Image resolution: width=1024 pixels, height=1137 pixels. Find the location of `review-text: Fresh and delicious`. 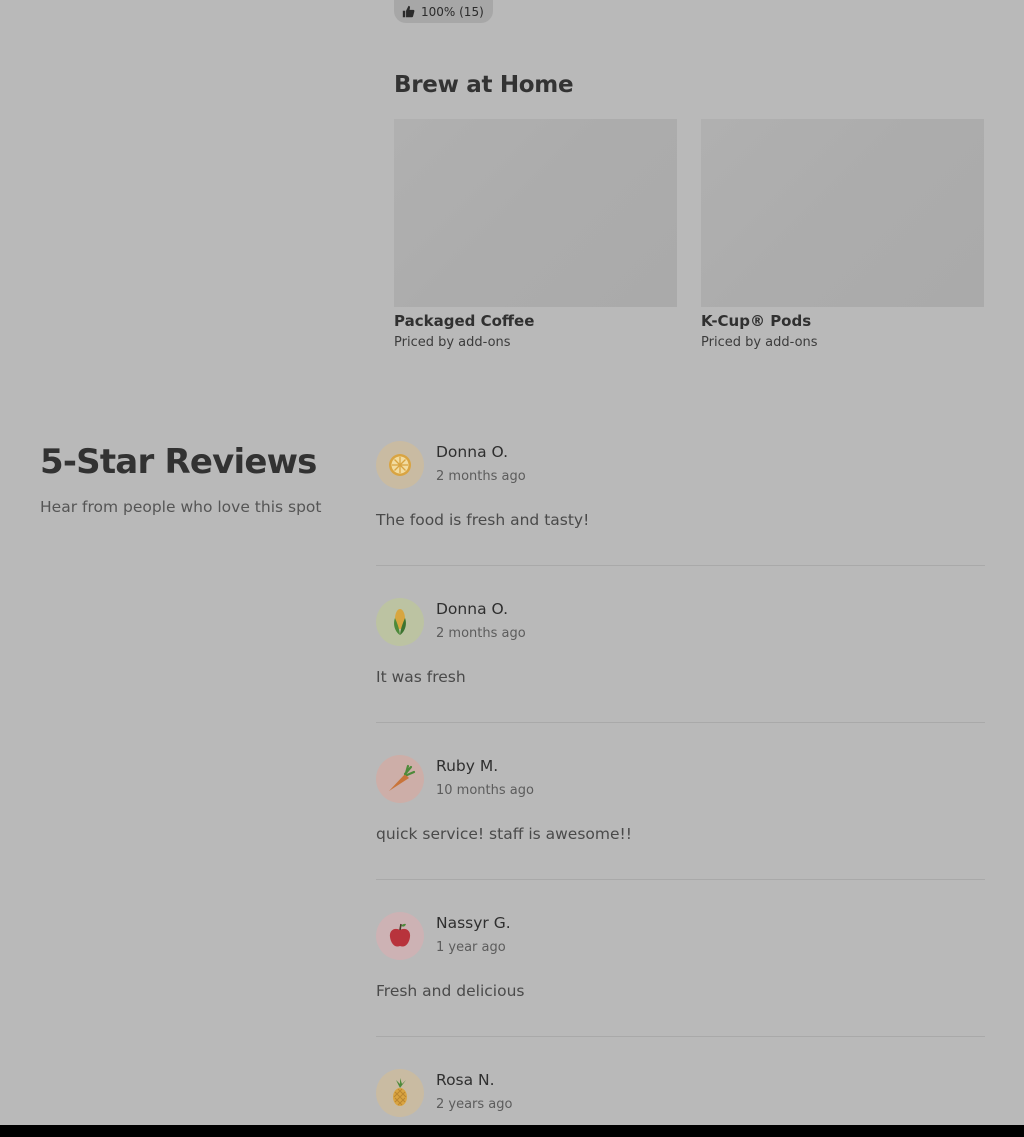

review-text: Fresh and delicious is located at coordinates (450, 991).